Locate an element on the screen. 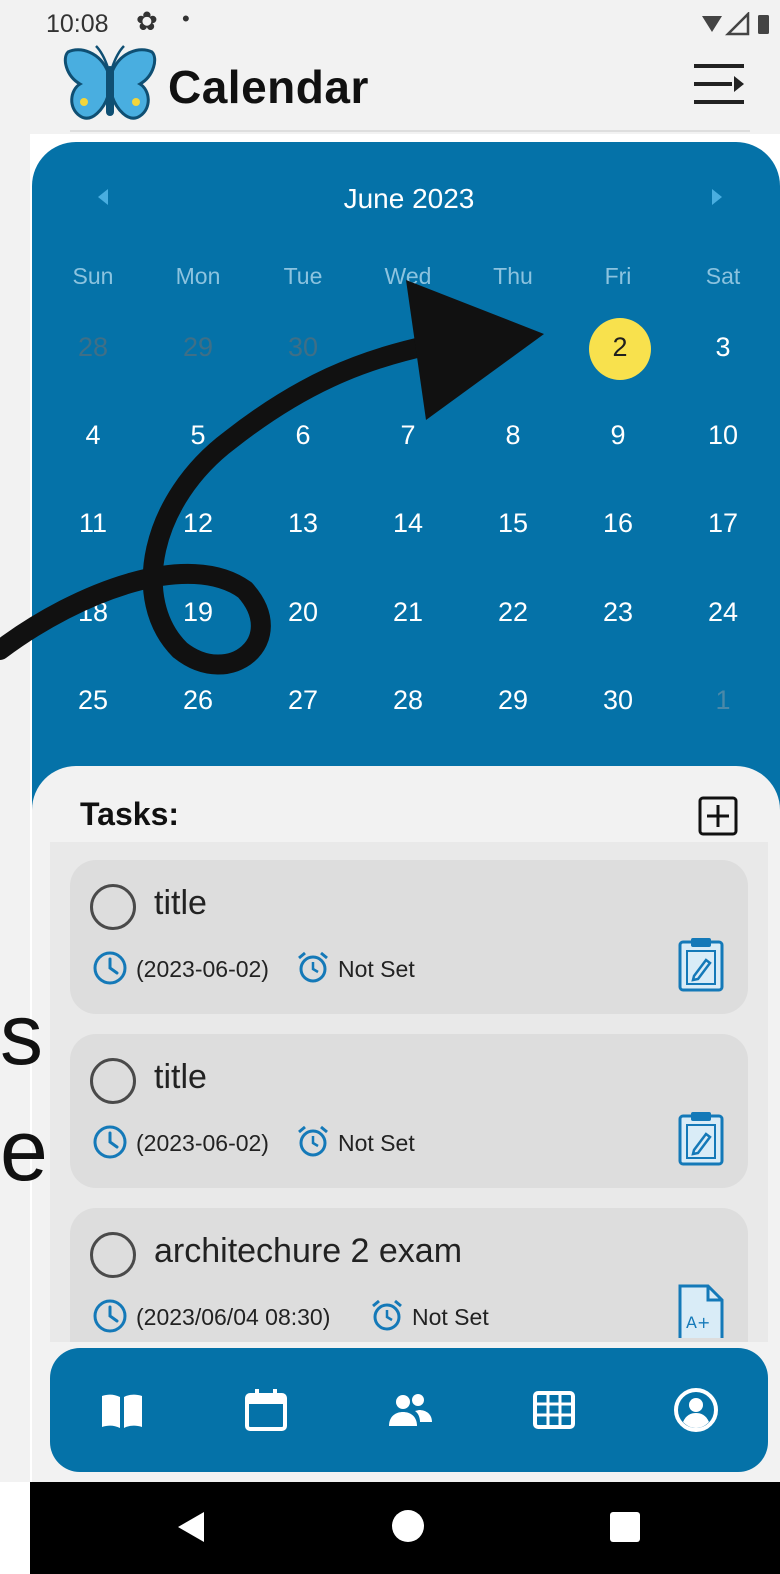 This screenshot has width=780, height=1574. weekday-wed: Wed is located at coordinates (408, 276).